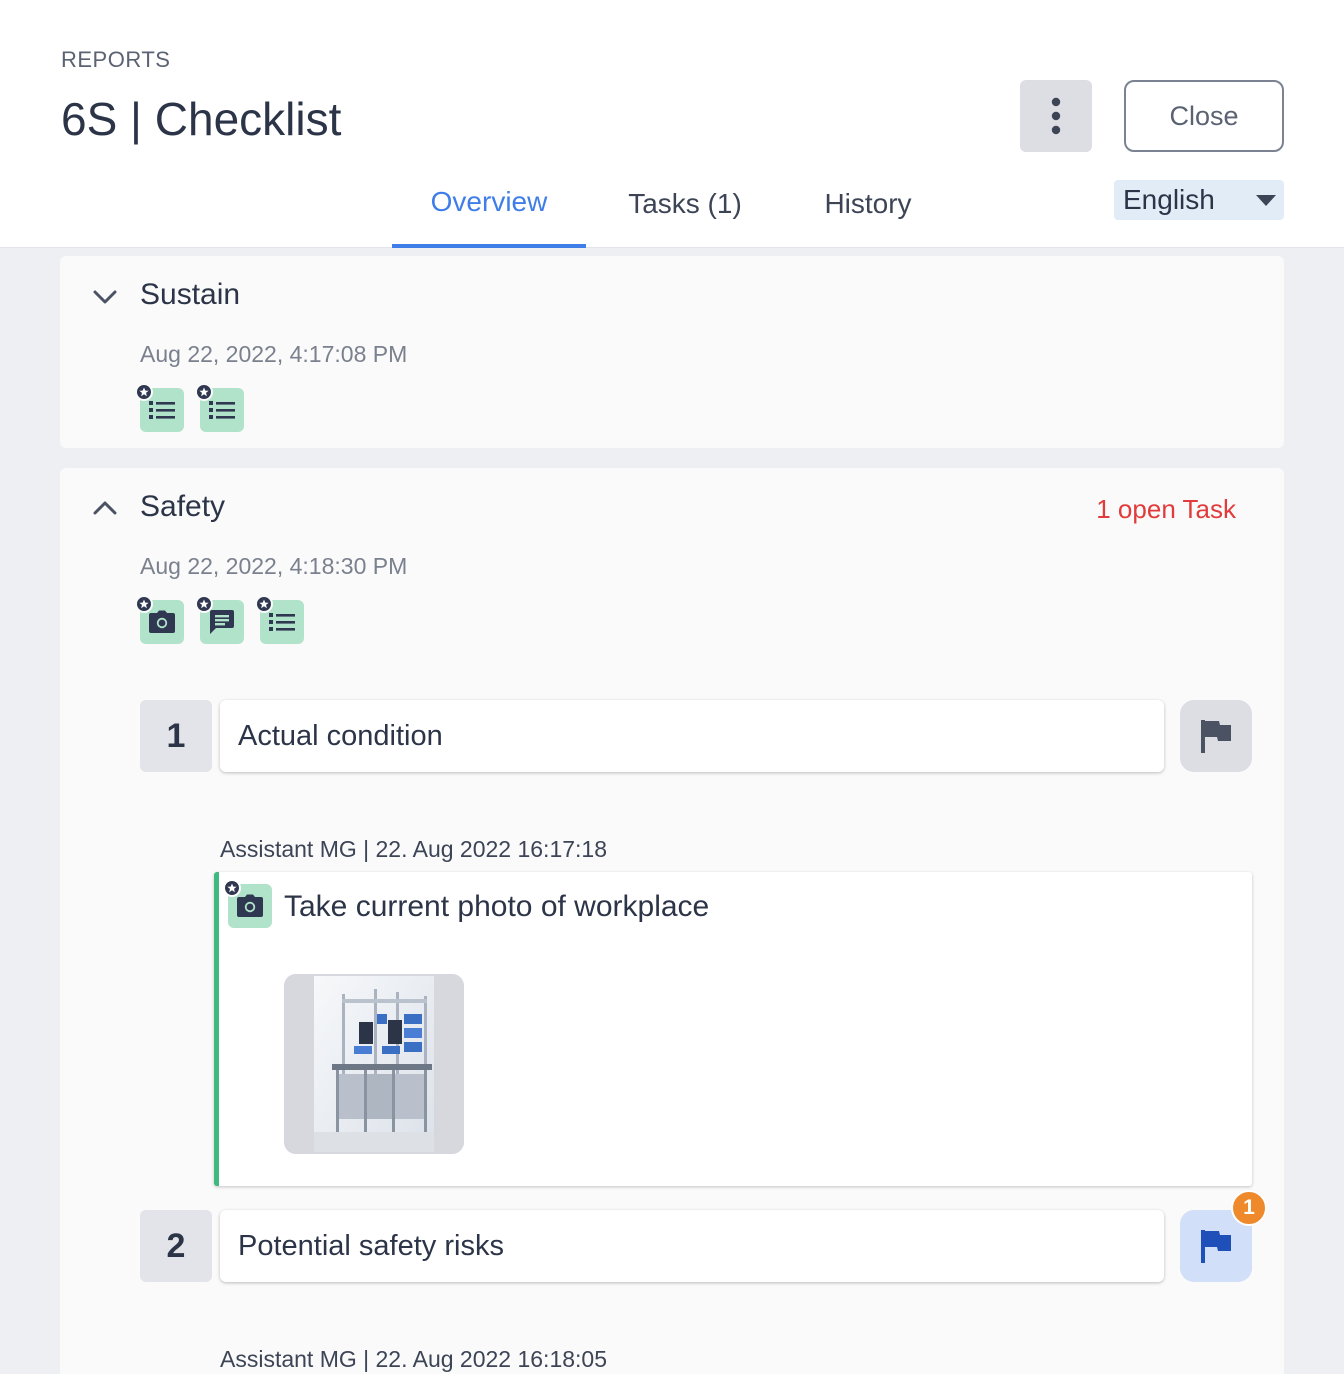 This screenshot has width=1344, height=1374. I want to click on question-number: 1, so click(176, 736).